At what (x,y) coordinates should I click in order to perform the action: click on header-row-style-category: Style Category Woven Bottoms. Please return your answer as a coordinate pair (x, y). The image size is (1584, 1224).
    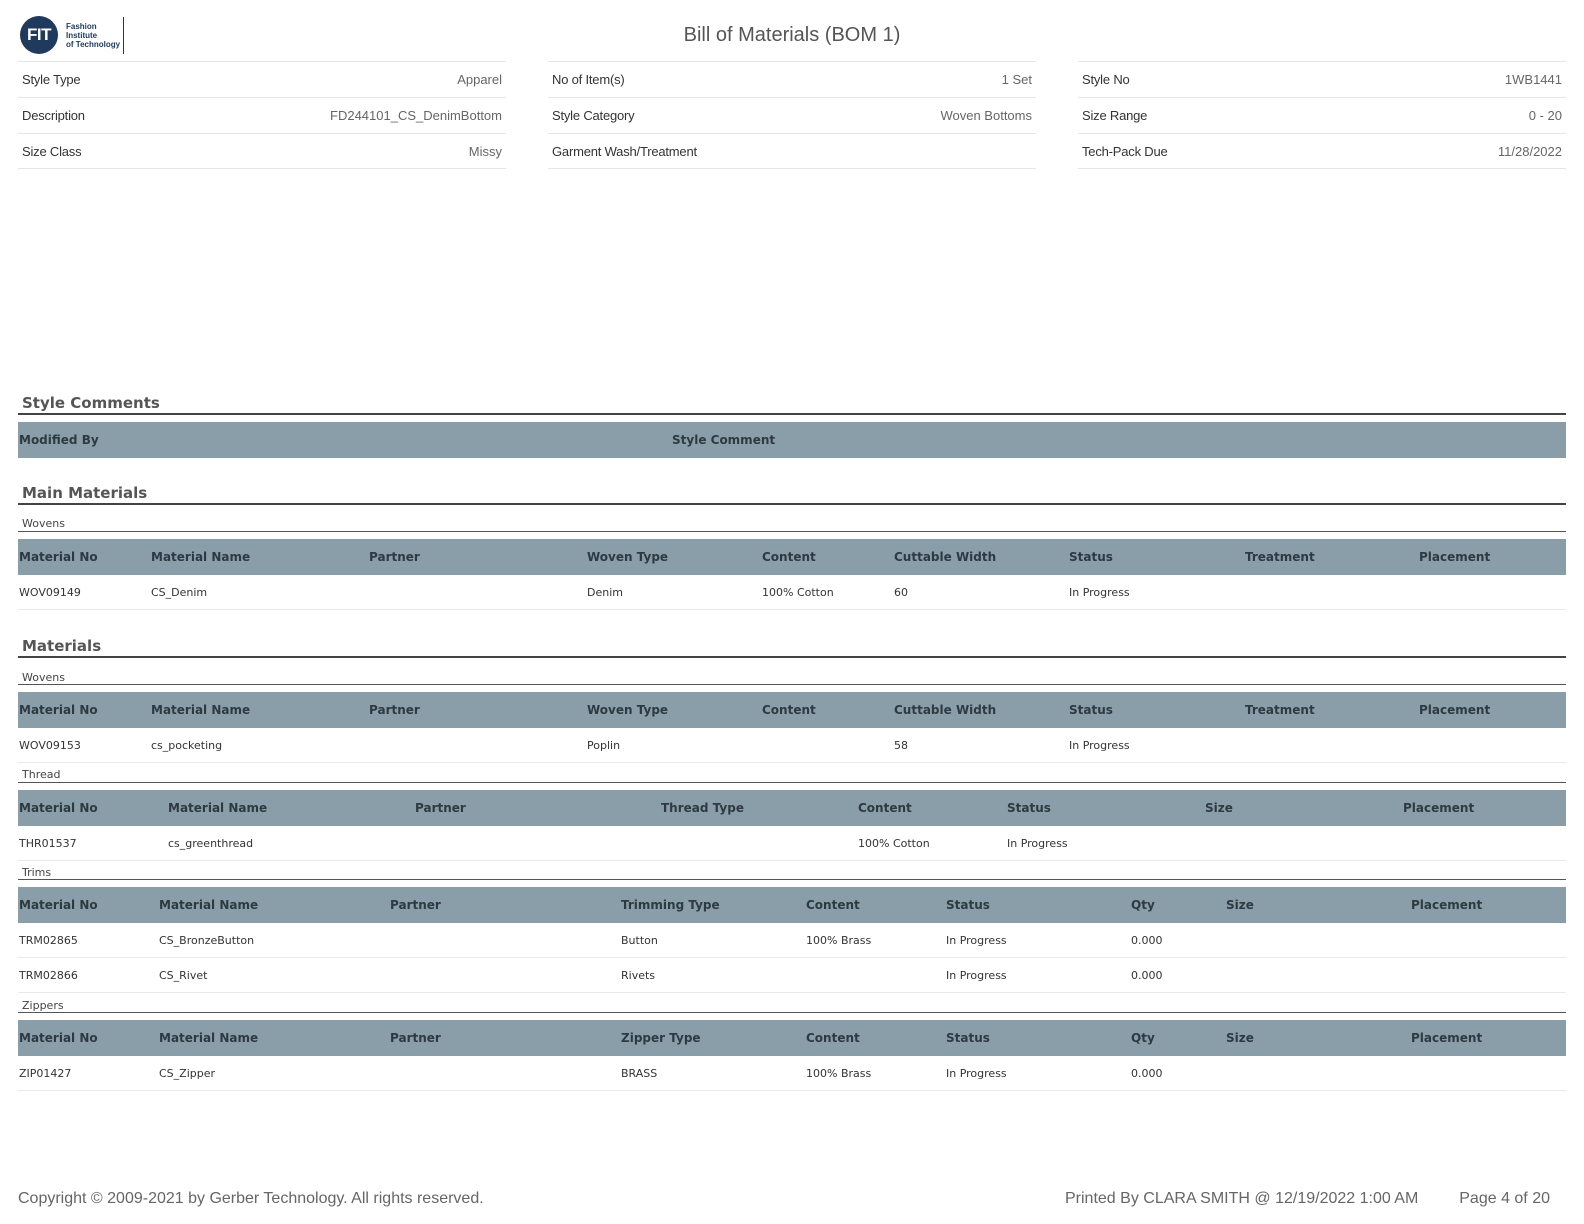
    Looking at the image, I should click on (792, 115).